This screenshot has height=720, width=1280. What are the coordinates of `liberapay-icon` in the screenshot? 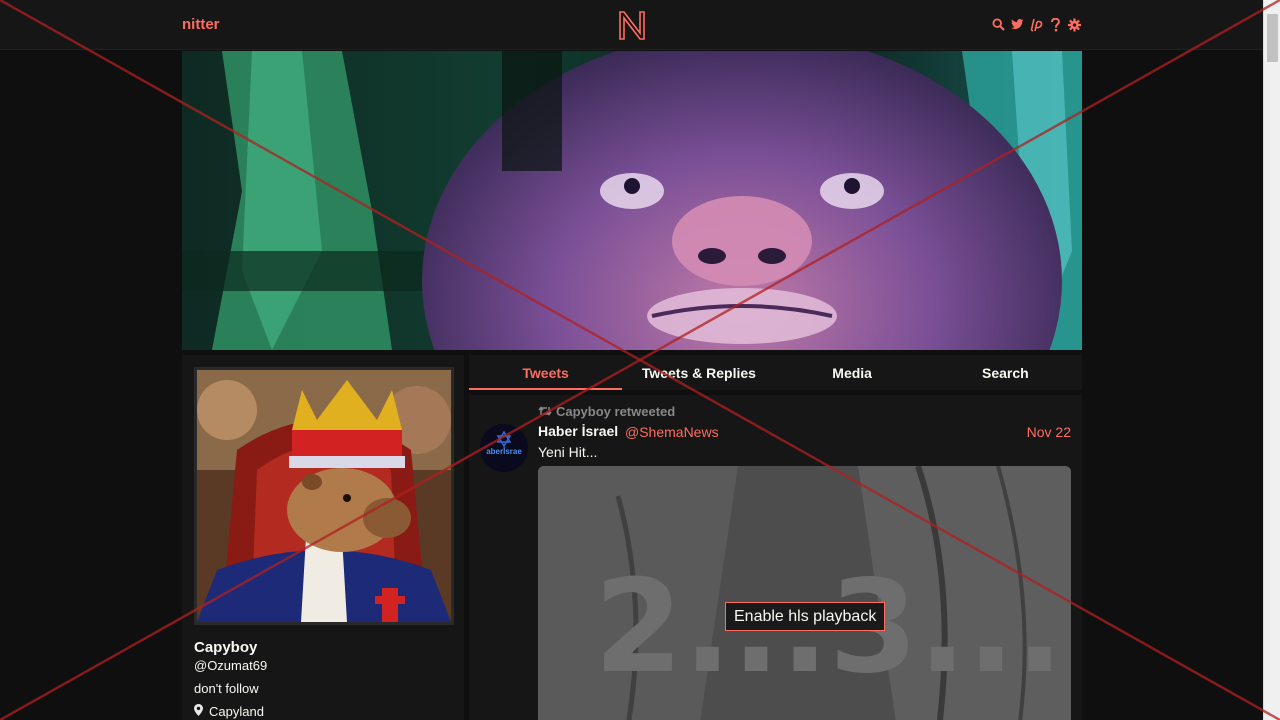 It's located at (1036, 24).